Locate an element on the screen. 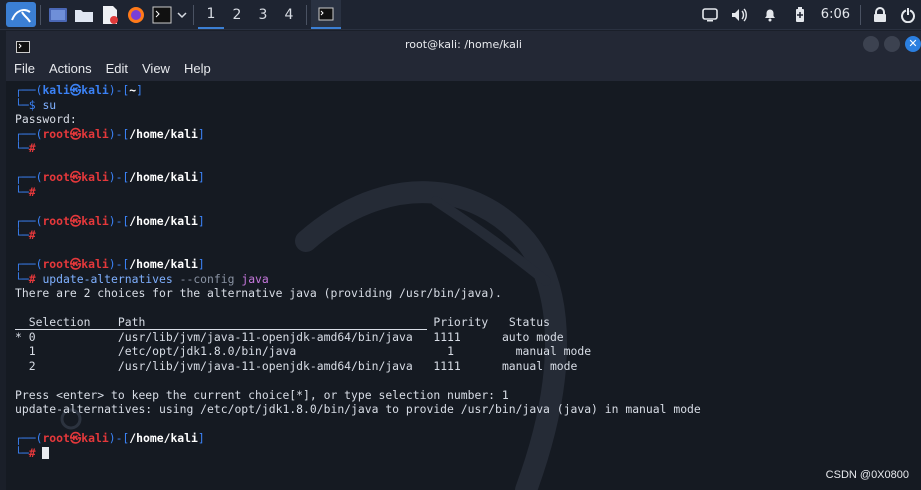 The width and height of the screenshot is (921, 490). kali-menu-icon is located at coordinates (21, 14).